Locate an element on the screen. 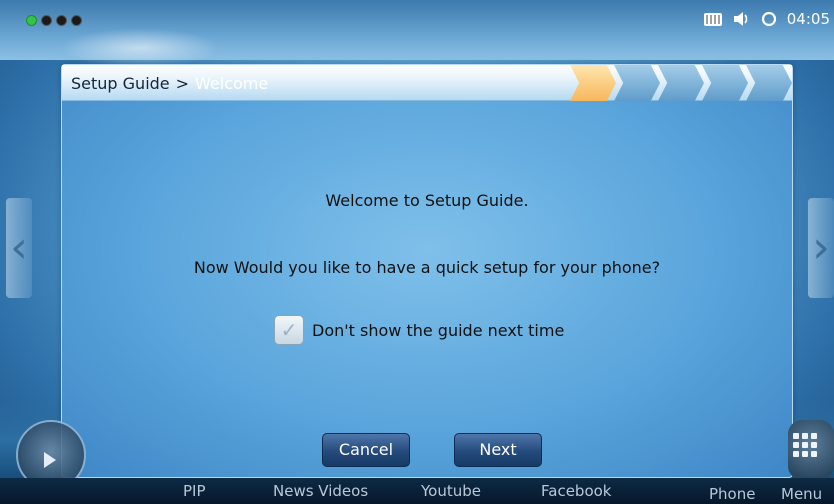  dont-show-checkbox: ✓ is located at coordinates (289, 330).